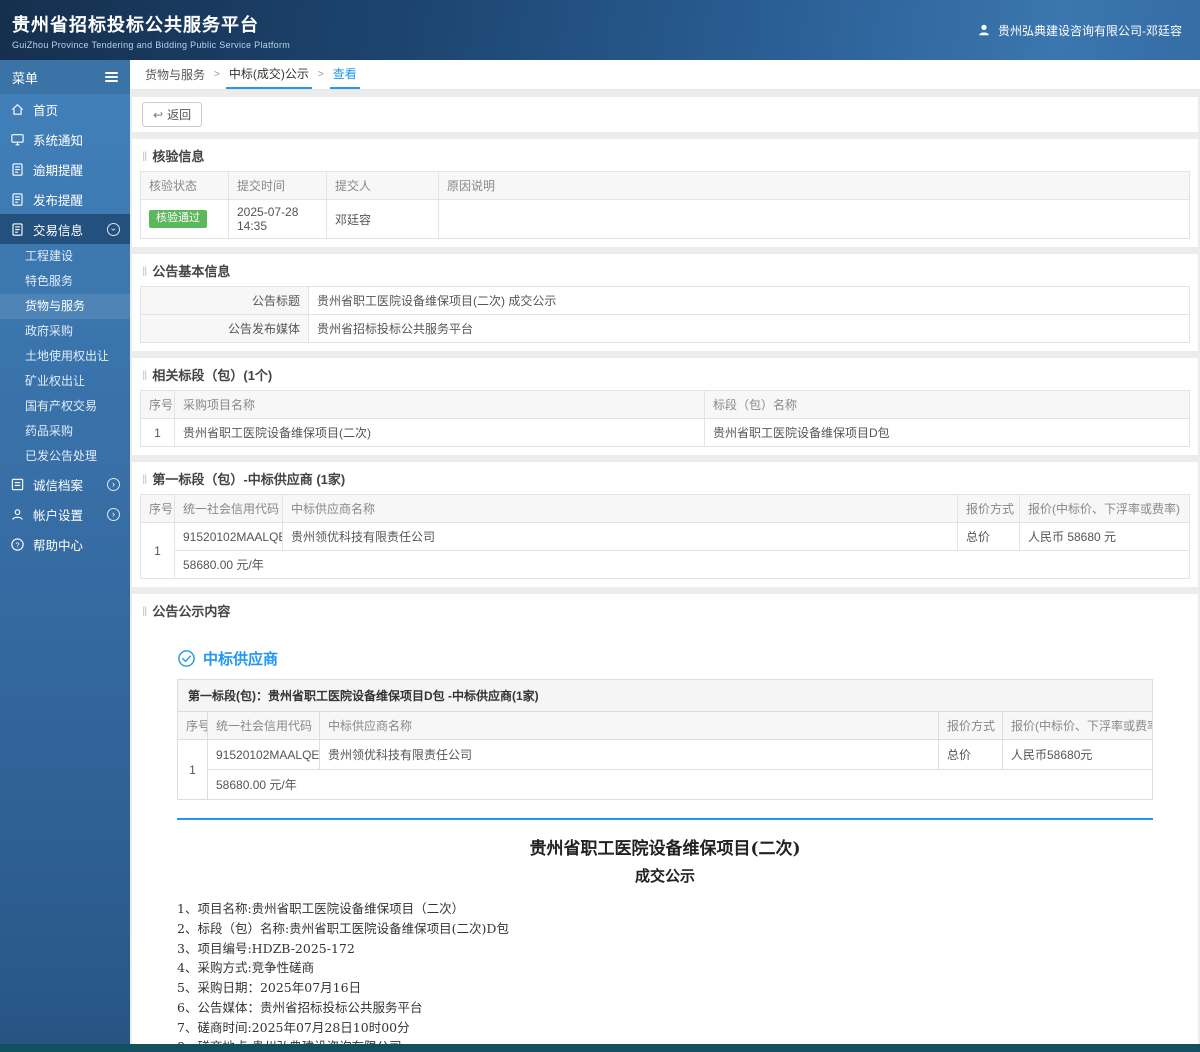 The height and width of the screenshot is (1052, 1200). What do you see at coordinates (244, 479) in the screenshot?
I see `section-title-winner: ‖ 第一标段（包）-中标供应商 (1家)` at bounding box center [244, 479].